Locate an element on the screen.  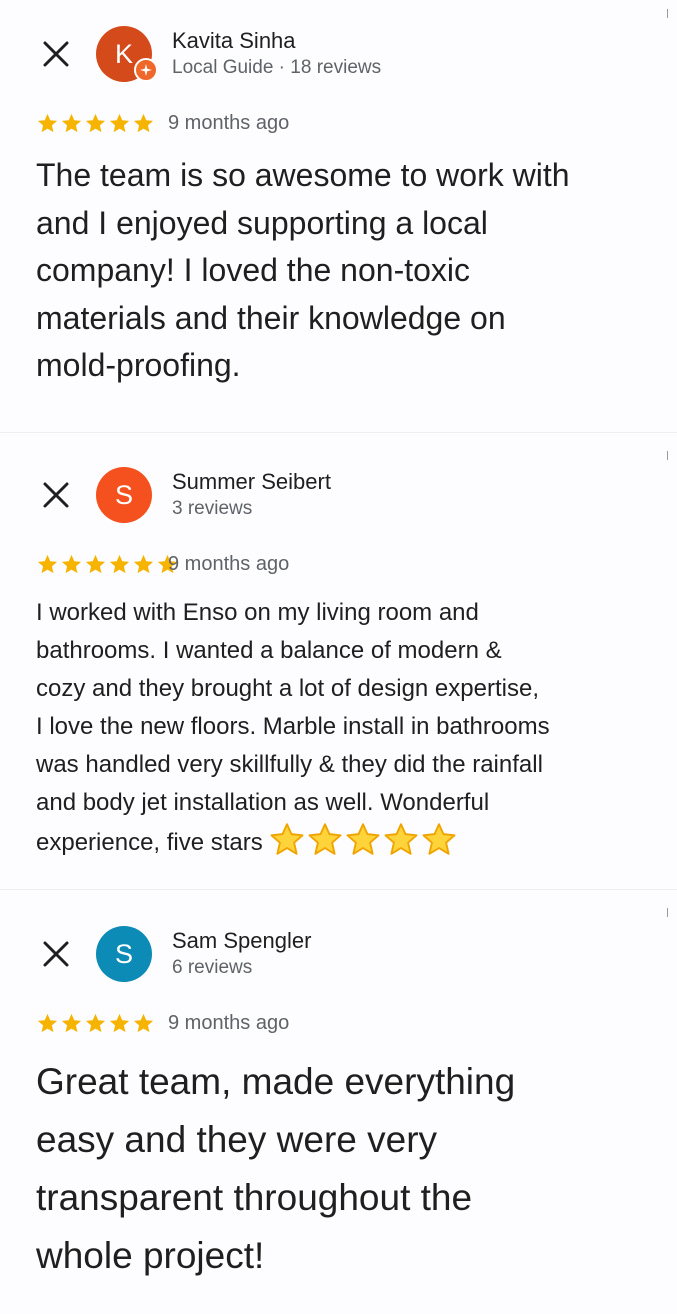
author-meta: 3 reviews is located at coordinates (212, 508).